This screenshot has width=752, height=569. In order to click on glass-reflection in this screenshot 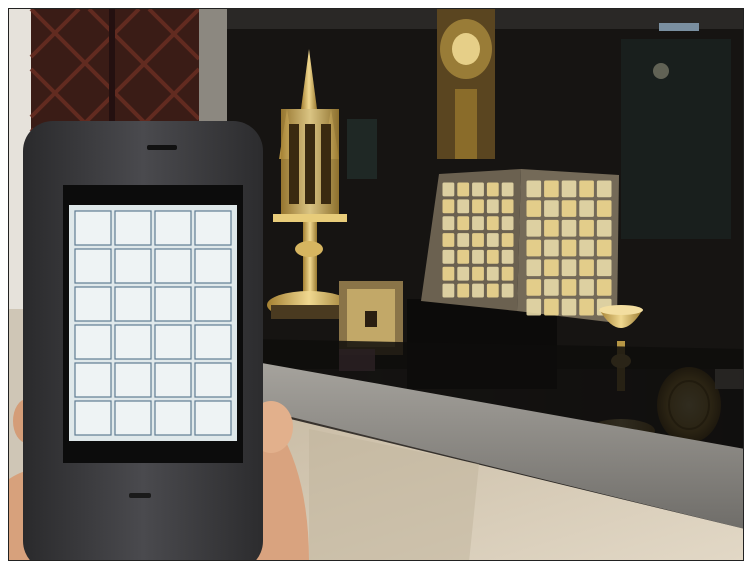, I will do `click(362, 149)`.